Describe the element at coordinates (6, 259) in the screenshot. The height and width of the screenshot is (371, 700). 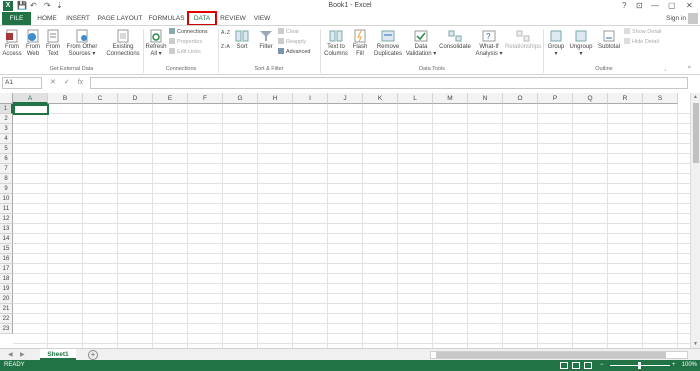
I see `row-header: 16` at that location.